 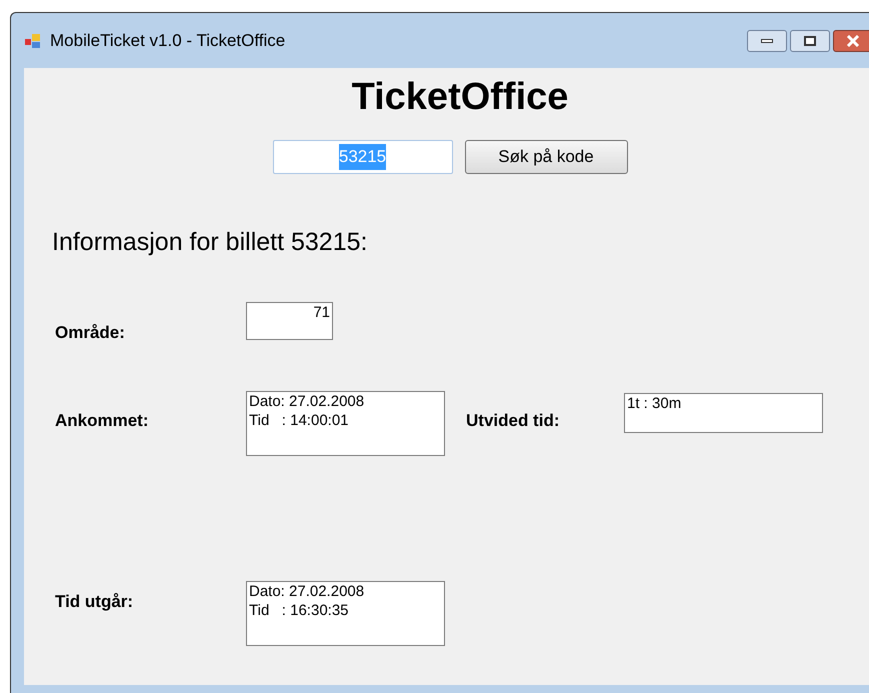 I want to click on minimize-button, so click(x=767, y=41).